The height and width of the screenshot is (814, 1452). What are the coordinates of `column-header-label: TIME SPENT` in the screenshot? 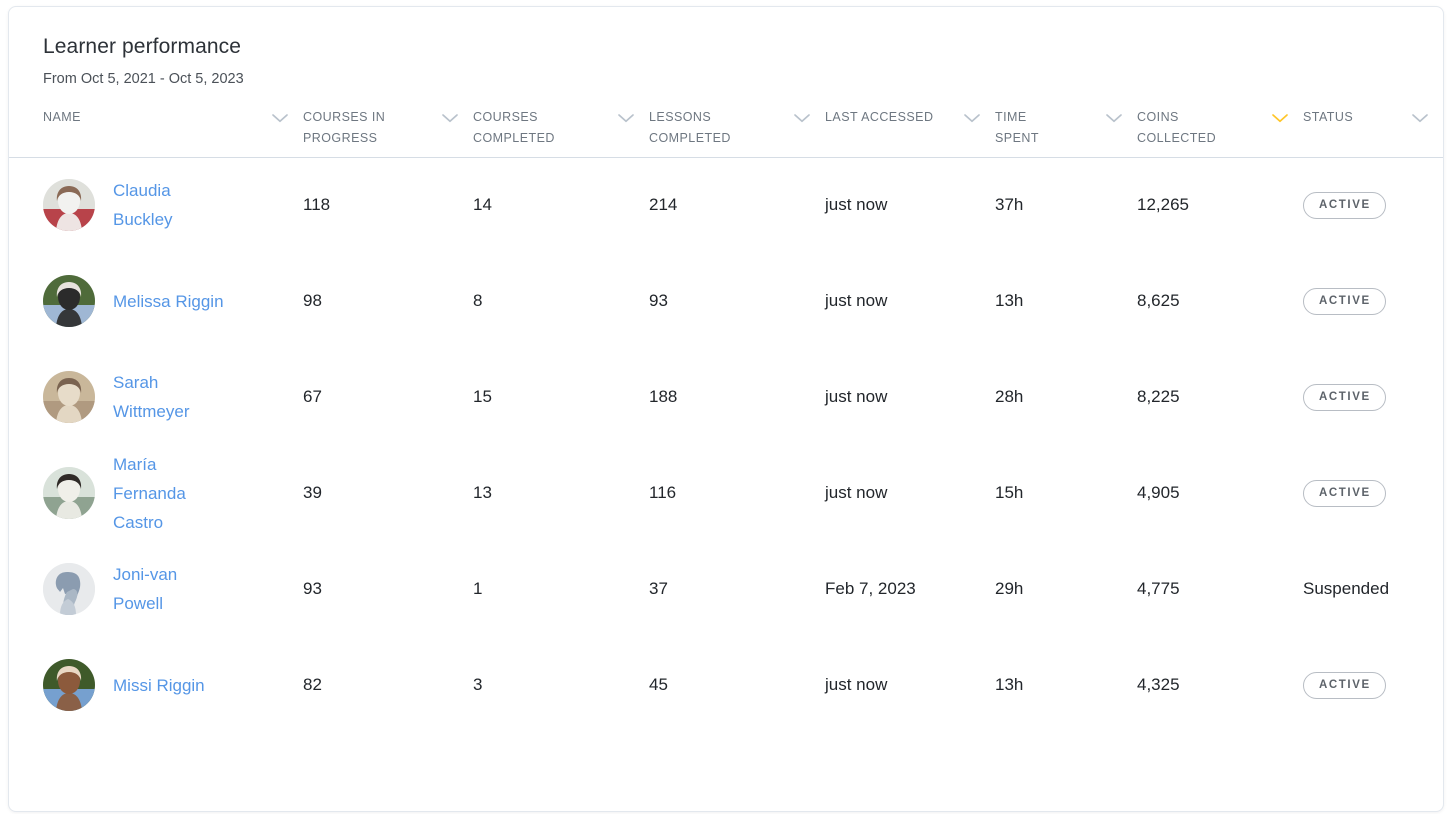 It's located at (1017, 127).